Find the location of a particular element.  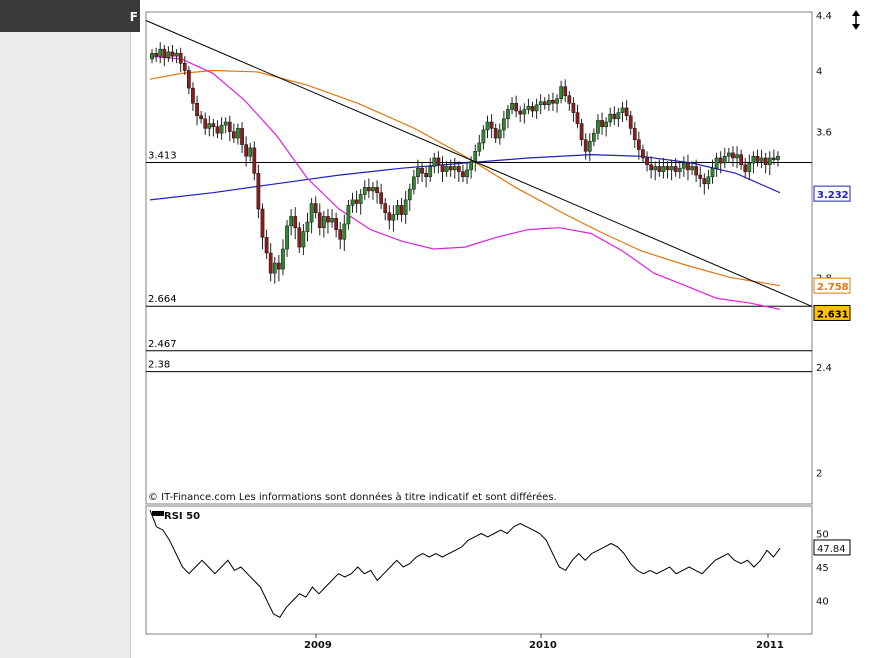

scale-resize-icon is located at coordinates (856, 20).